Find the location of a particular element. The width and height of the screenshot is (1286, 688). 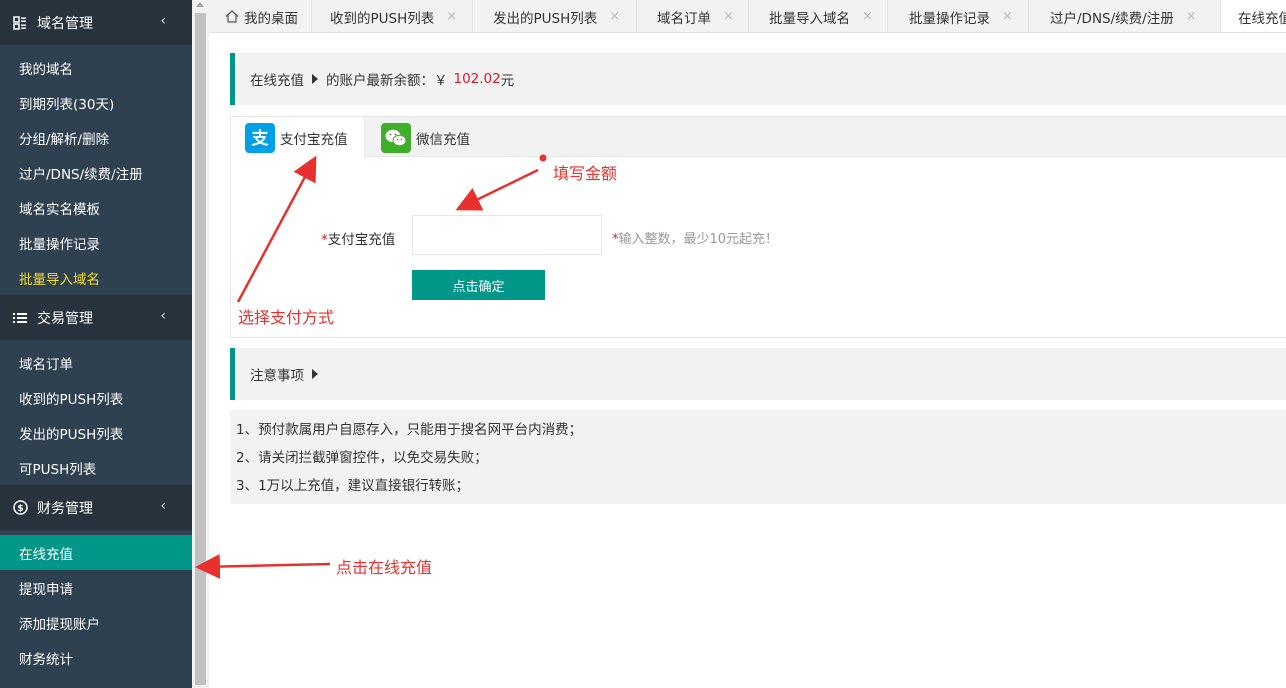

balance-header: 在线充值 的账户最新余额：￥ 102.02 元 is located at coordinates (758, 79).